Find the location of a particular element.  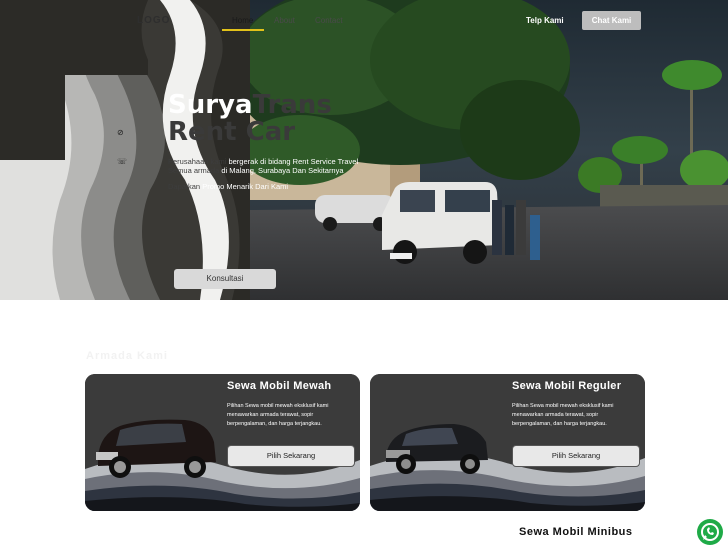

nav-home-link: Home is located at coordinates (242, 20).